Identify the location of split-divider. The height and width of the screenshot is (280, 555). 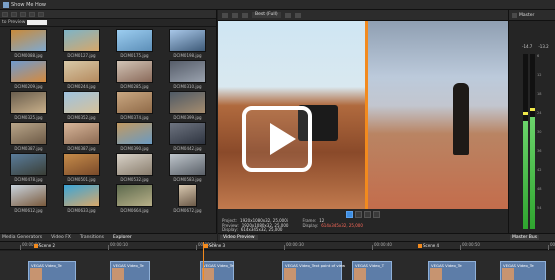
(366, 115).